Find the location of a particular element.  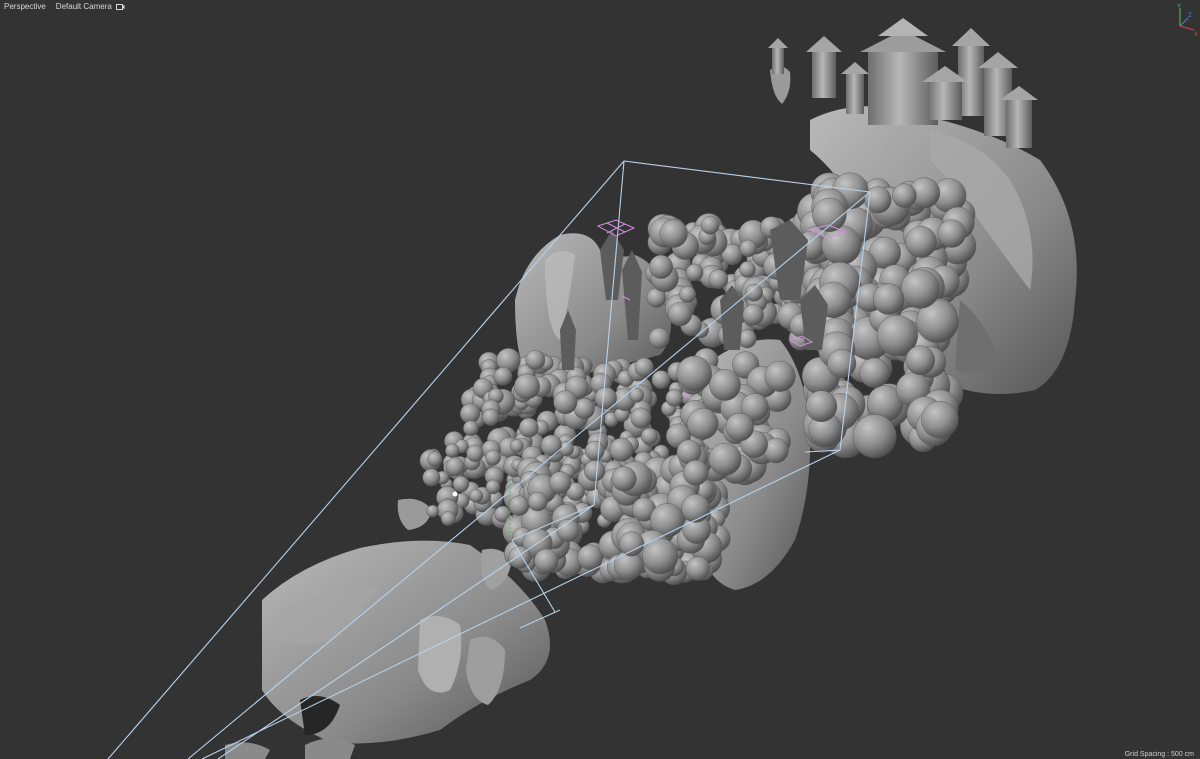

axis-x-label: X is located at coordinates (1196, 35).